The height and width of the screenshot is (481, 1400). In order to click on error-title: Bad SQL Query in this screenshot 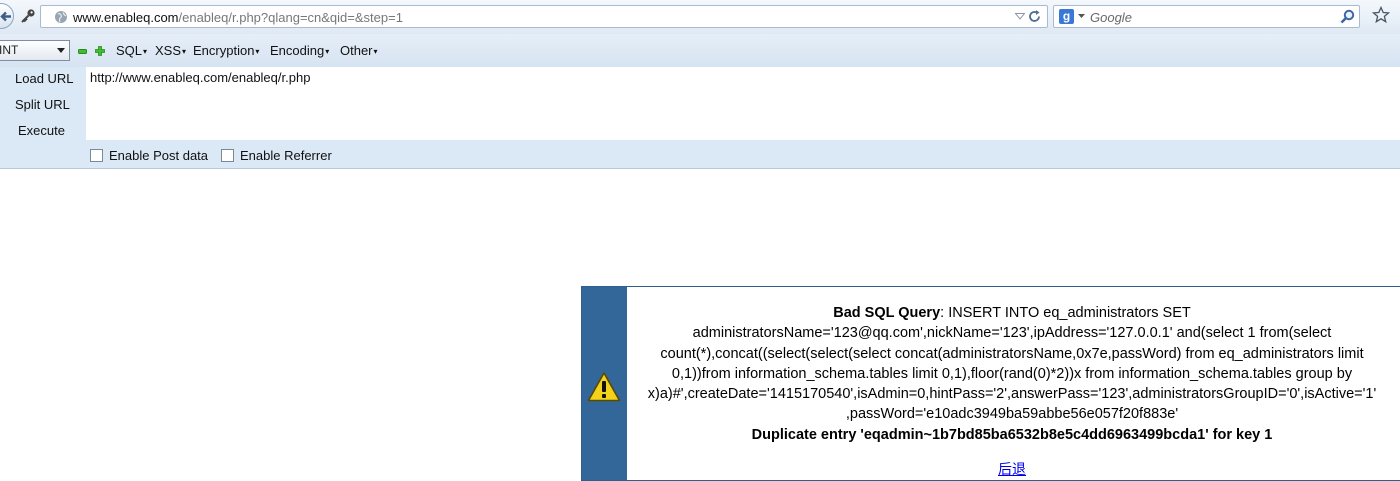, I will do `click(887, 313)`.